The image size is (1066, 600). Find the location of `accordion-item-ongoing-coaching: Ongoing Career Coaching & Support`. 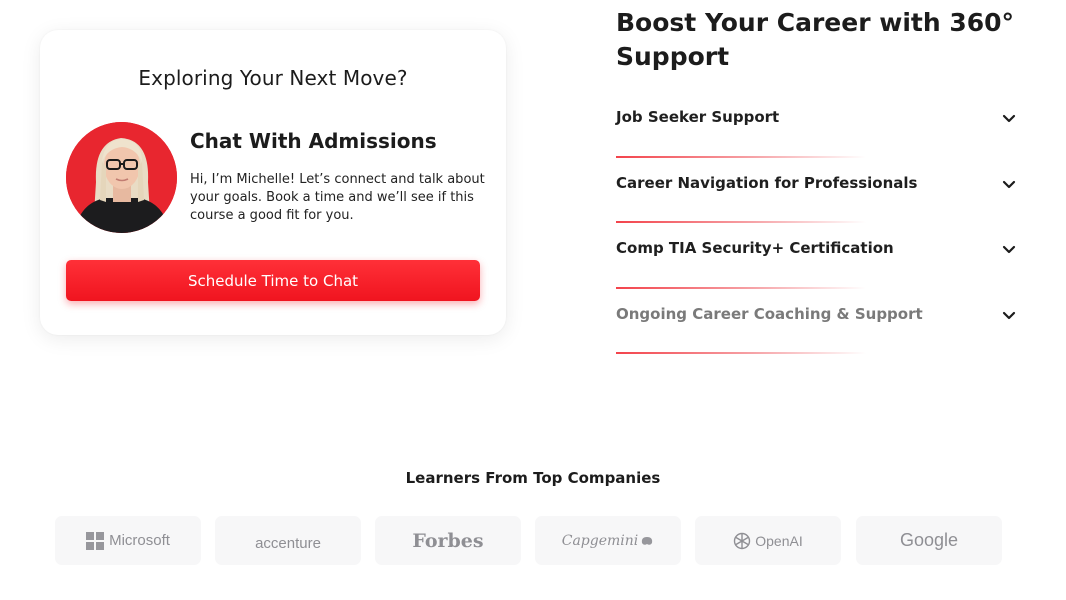

accordion-item-ongoing-coaching: Ongoing Career Coaching & Support is located at coordinates (819, 321).